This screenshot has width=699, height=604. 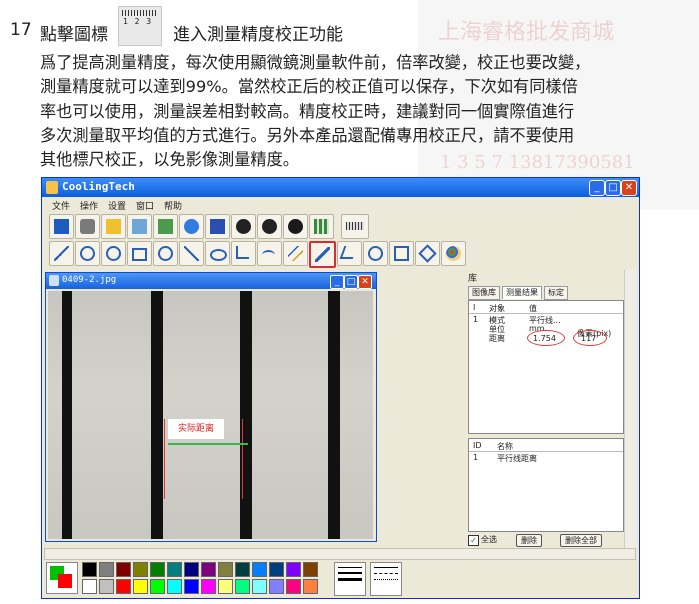 What do you see at coordinates (165, 253) in the screenshot?
I see `circle-icon` at bounding box center [165, 253].